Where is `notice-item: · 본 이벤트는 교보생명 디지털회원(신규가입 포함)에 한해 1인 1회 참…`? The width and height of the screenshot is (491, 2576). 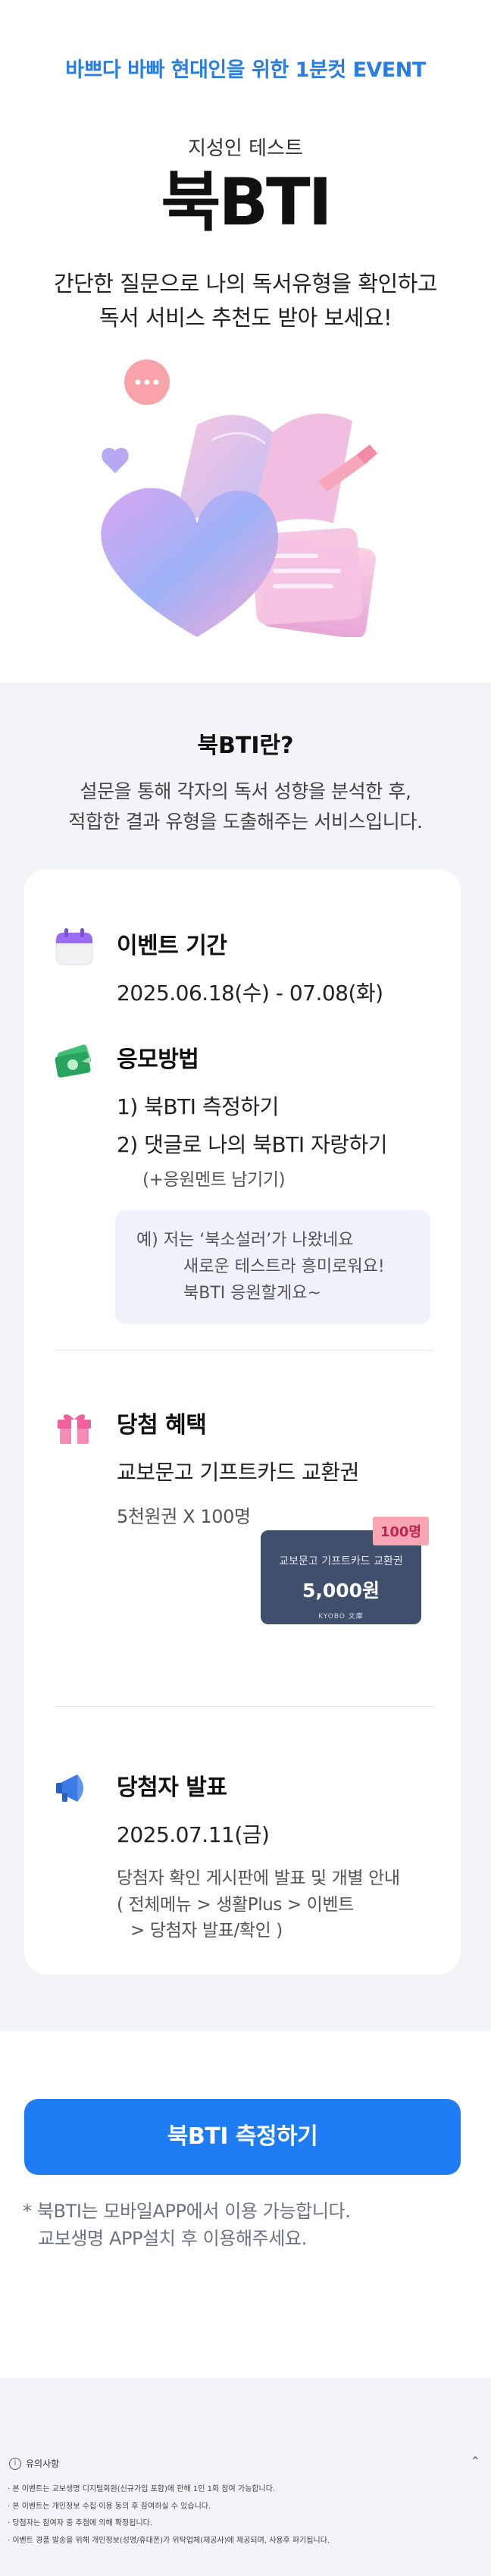 notice-item: · 본 이벤트는 교보생명 디지털회원(신규가입 포함)에 한해 1인 1회 참… is located at coordinates (142, 2489).